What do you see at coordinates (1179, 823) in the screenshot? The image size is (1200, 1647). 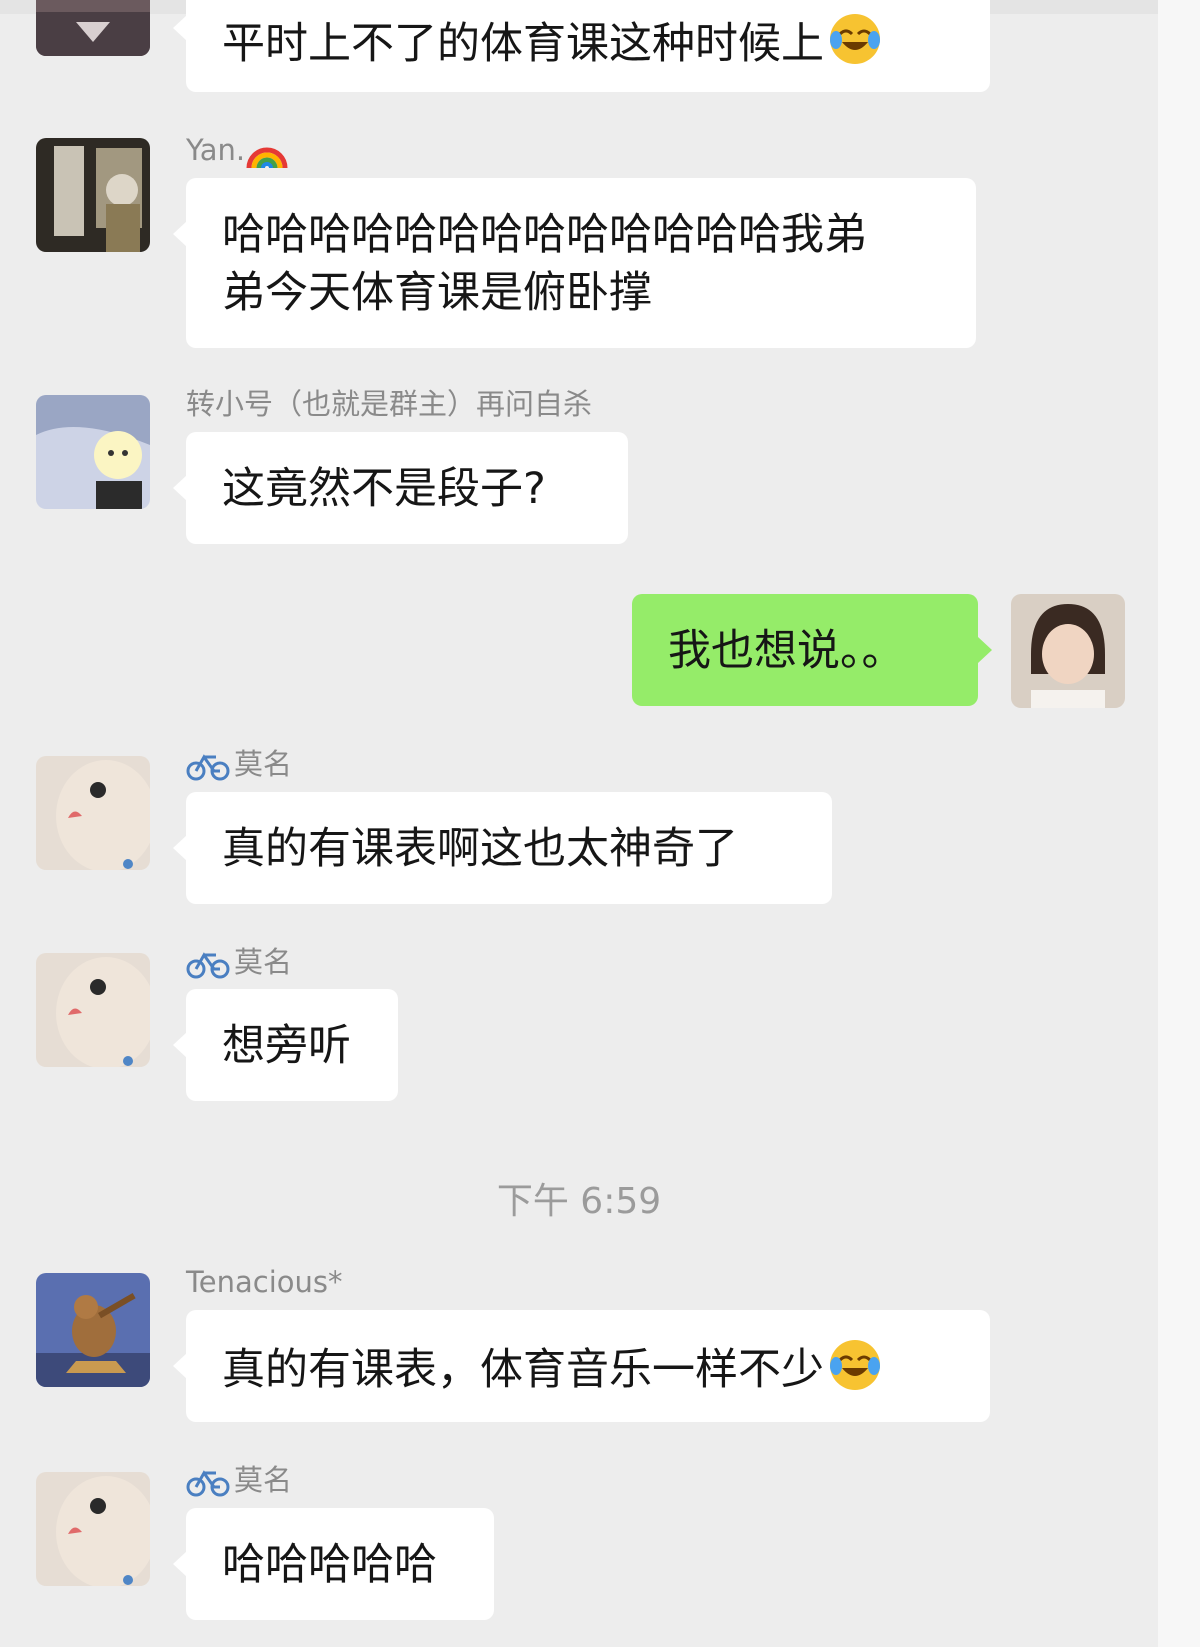 I see `scrollbar-track` at bounding box center [1179, 823].